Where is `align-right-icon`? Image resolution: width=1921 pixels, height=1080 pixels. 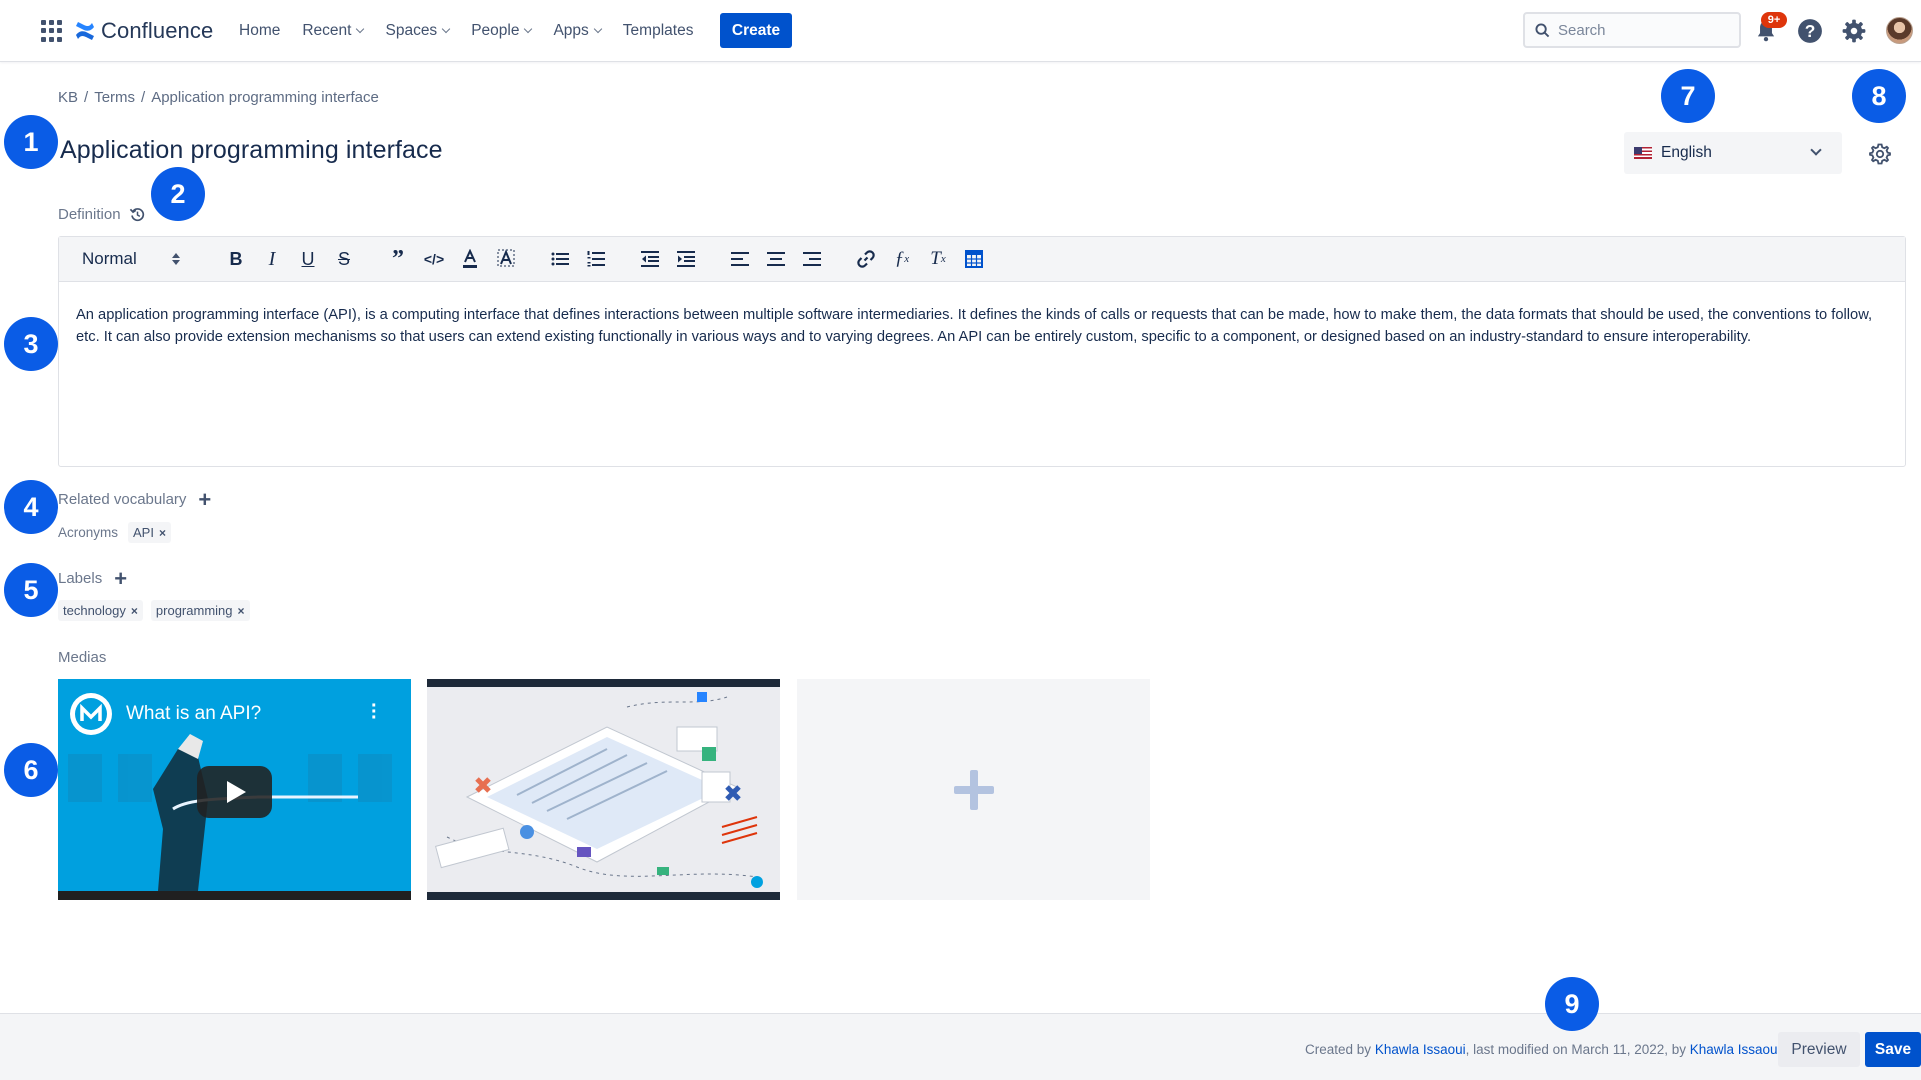
align-right-icon is located at coordinates (812, 259).